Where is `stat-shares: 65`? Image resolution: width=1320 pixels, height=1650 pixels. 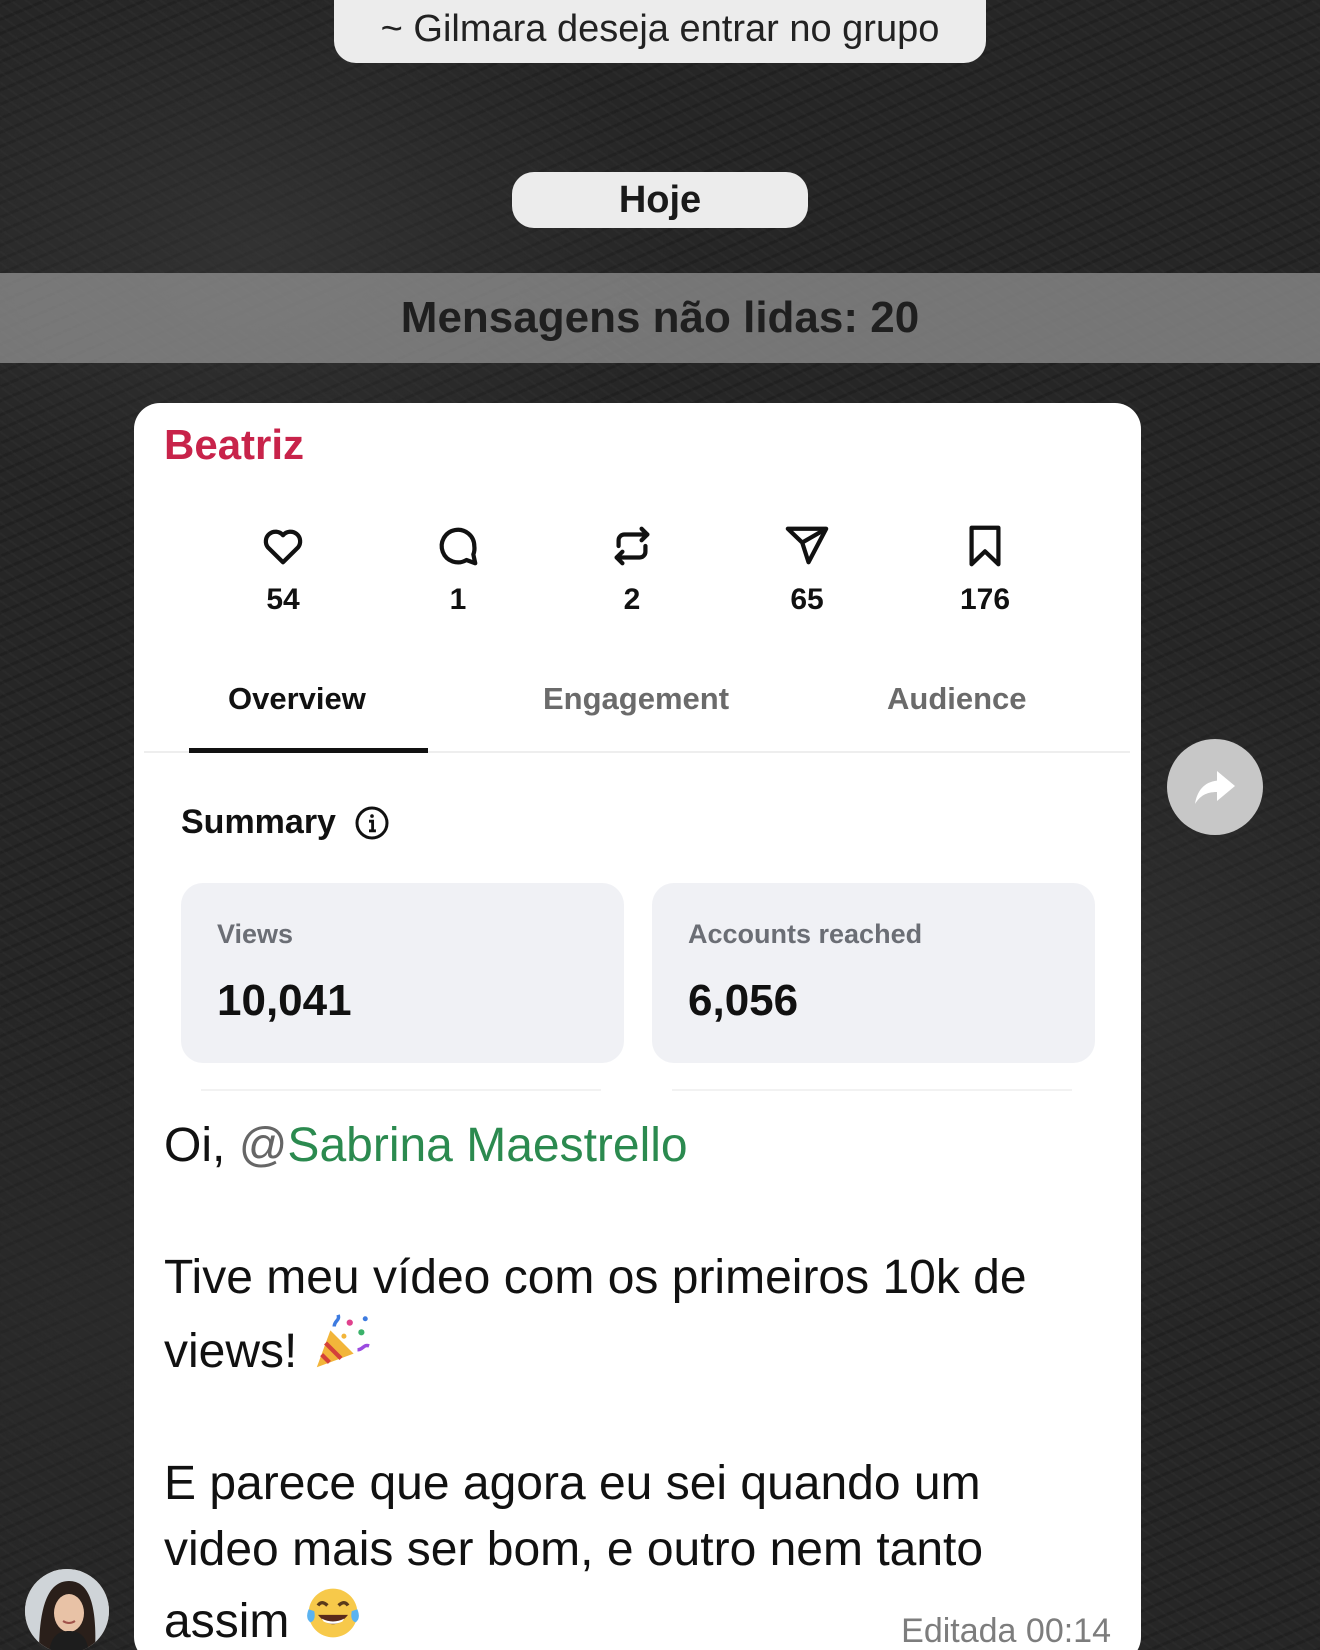
stat-shares: 65 is located at coordinates (807, 570).